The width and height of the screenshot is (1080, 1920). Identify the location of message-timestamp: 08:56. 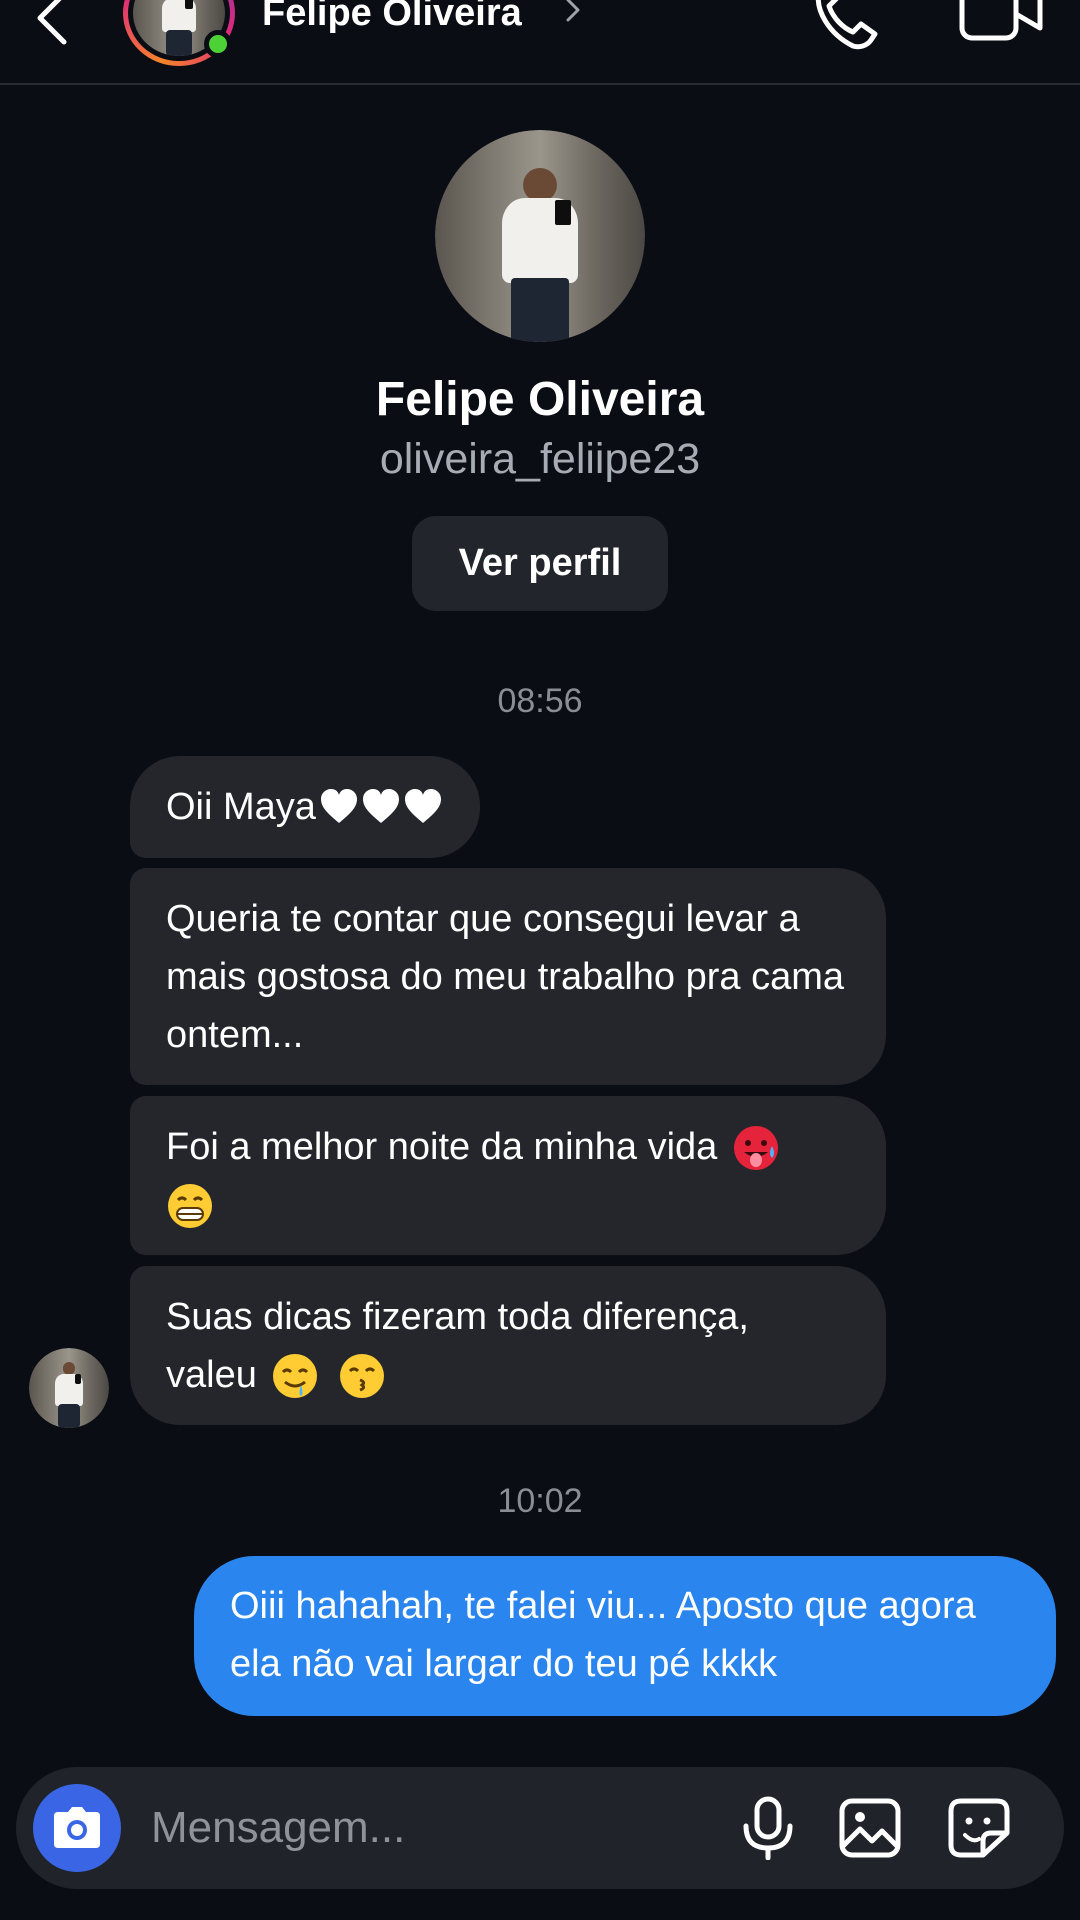
(540, 701).